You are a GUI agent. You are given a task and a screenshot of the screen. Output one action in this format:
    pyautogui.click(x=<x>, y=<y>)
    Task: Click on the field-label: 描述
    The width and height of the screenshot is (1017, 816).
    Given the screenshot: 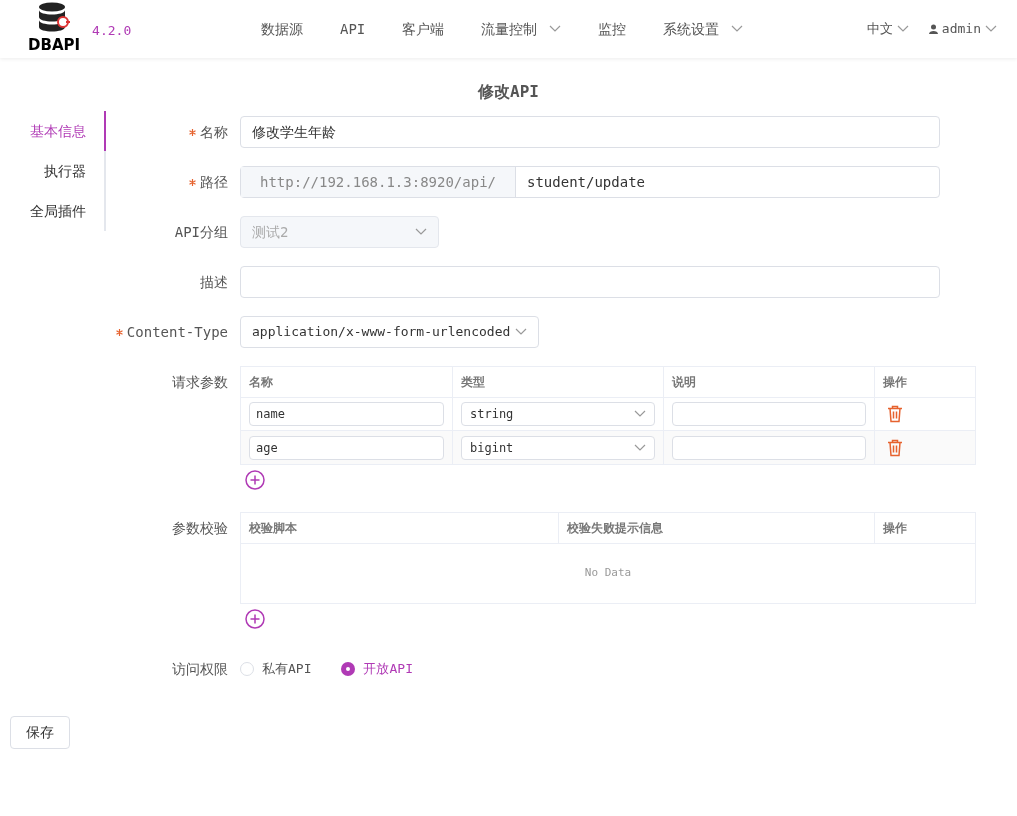 What is the action you would take?
    pyautogui.click(x=214, y=282)
    